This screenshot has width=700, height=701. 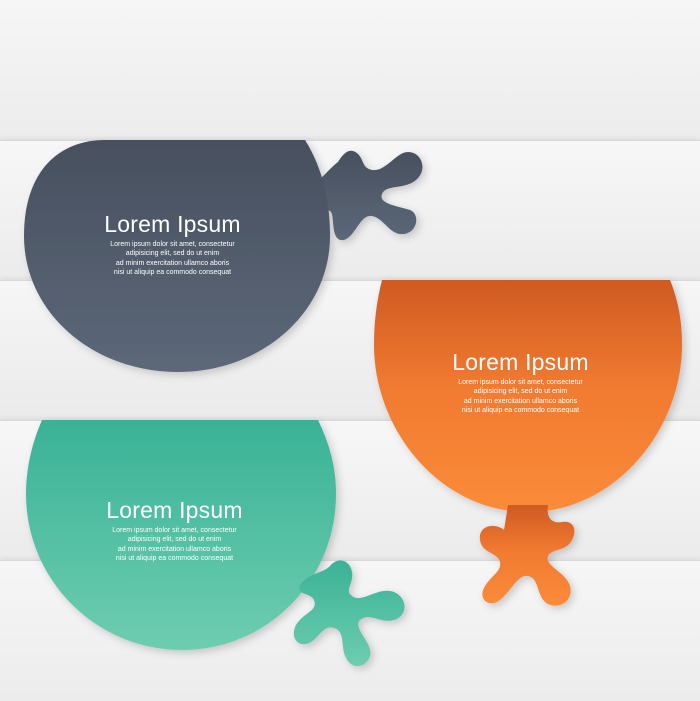 I want to click on orange-bubble-title: Lorem Ipsum, so click(x=520, y=362).